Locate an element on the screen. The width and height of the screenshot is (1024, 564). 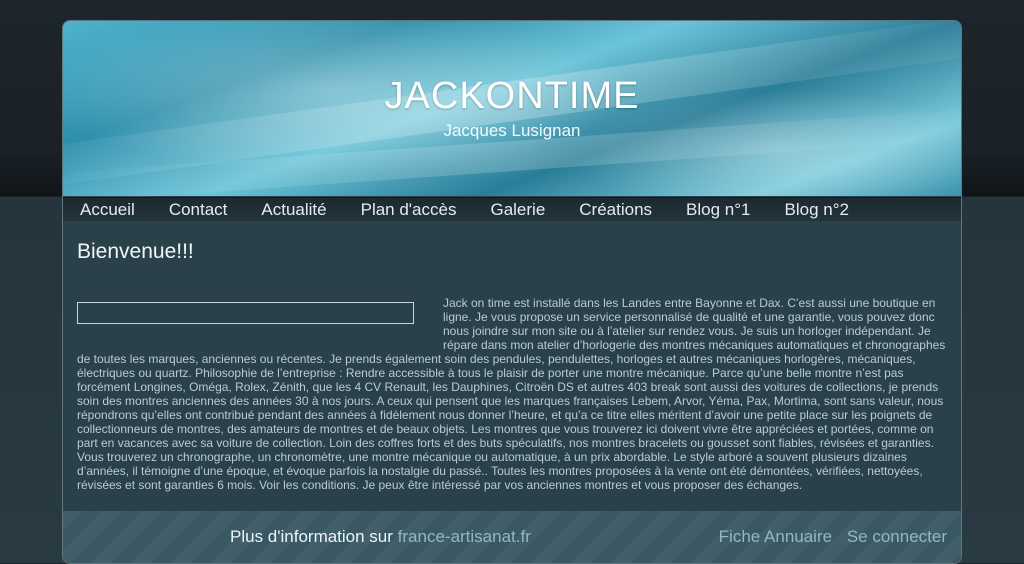
nav-item-plan-acces: Plan d'accès is located at coordinates (409, 210).